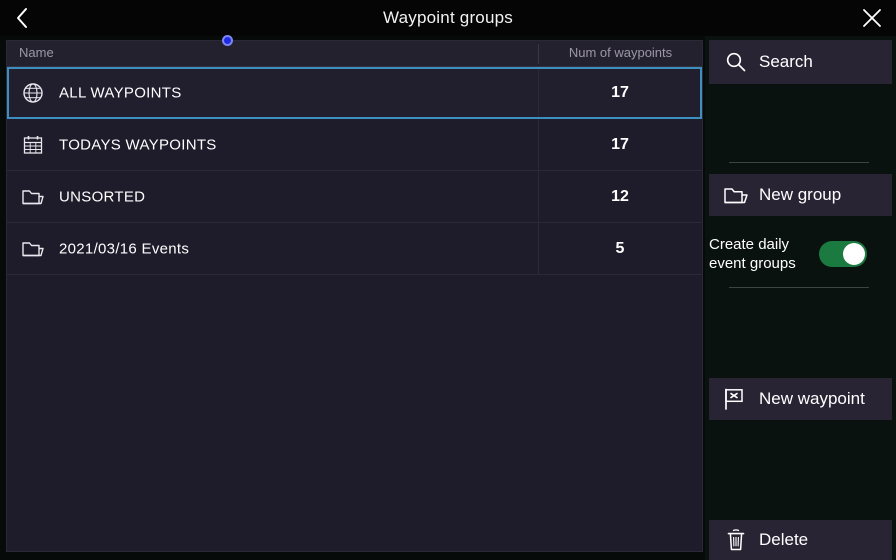 This screenshot has width=896, height=560. Describe the element at coordinates (138, 144) in the screenshot. I see `row-name: TODAYS WAYPOINTS` at that location.